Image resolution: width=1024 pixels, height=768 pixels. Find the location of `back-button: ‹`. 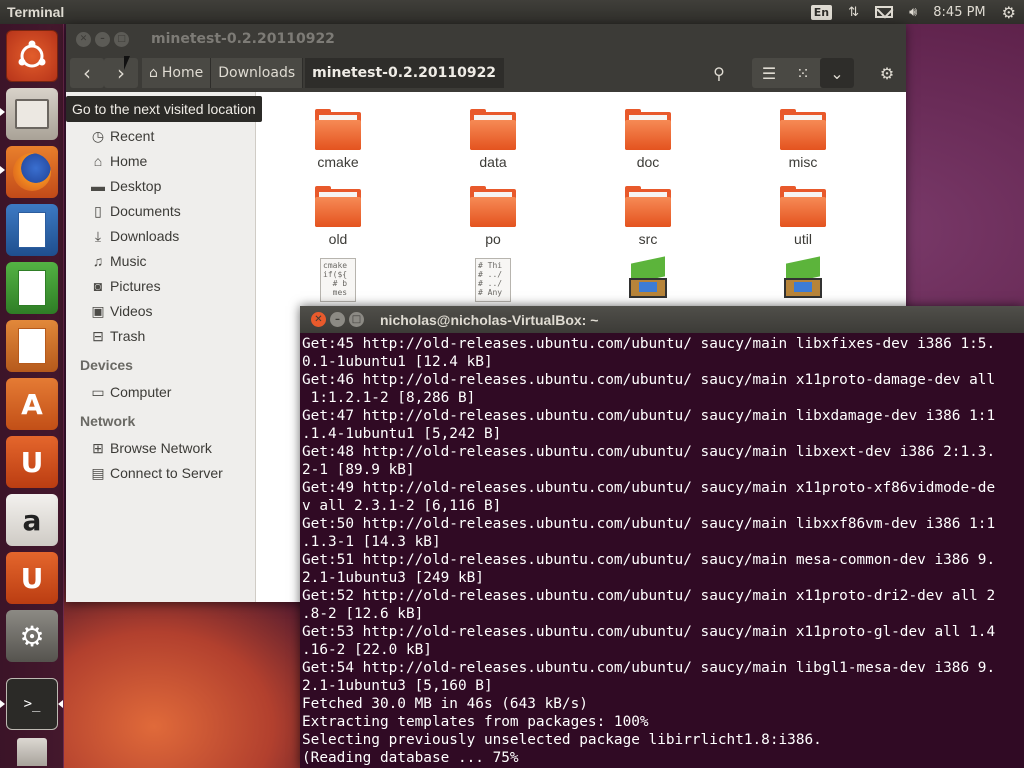

back-button: ‹ is located at coordinates (87, 73).